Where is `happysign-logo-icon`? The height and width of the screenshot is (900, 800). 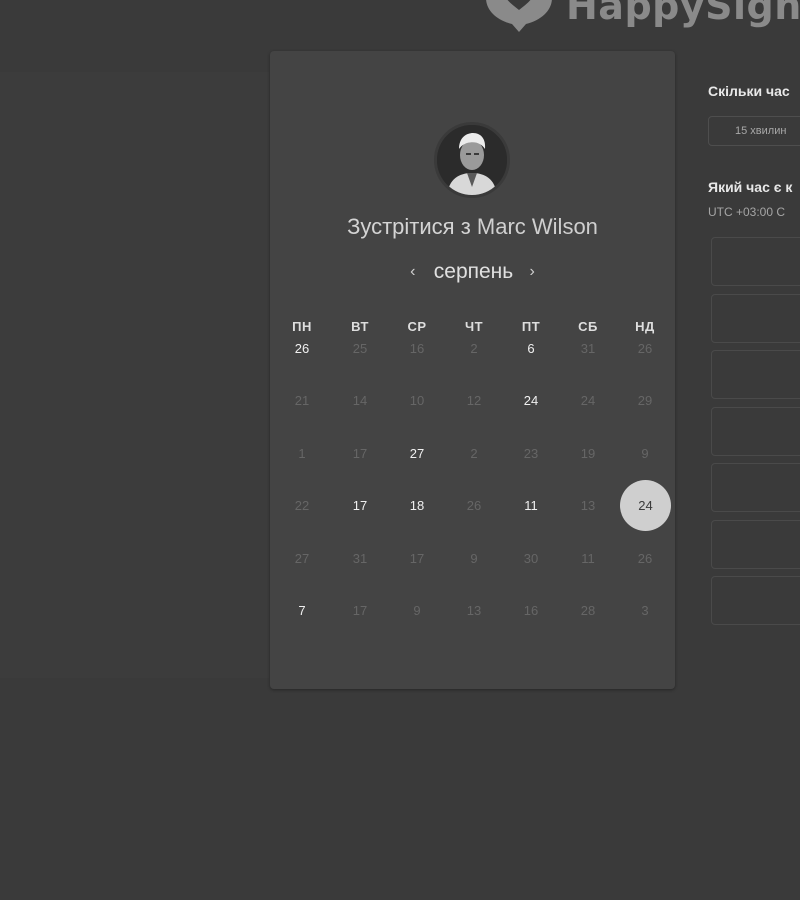
happysign-logo-icon is located at coordinates (519, 16).